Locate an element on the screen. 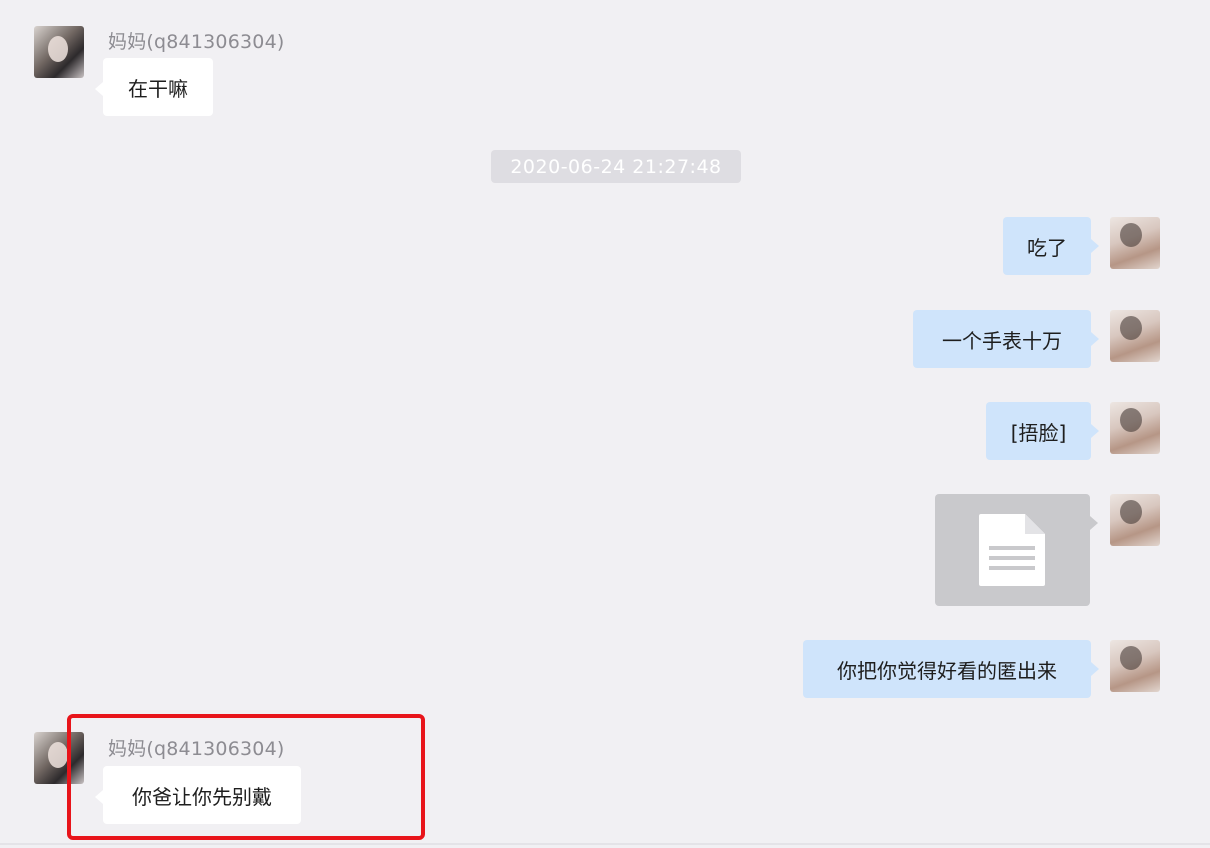 The image size is (1210, 848). incoming-message-bubble: 在干嘛 is located at coordinates (154, 87).